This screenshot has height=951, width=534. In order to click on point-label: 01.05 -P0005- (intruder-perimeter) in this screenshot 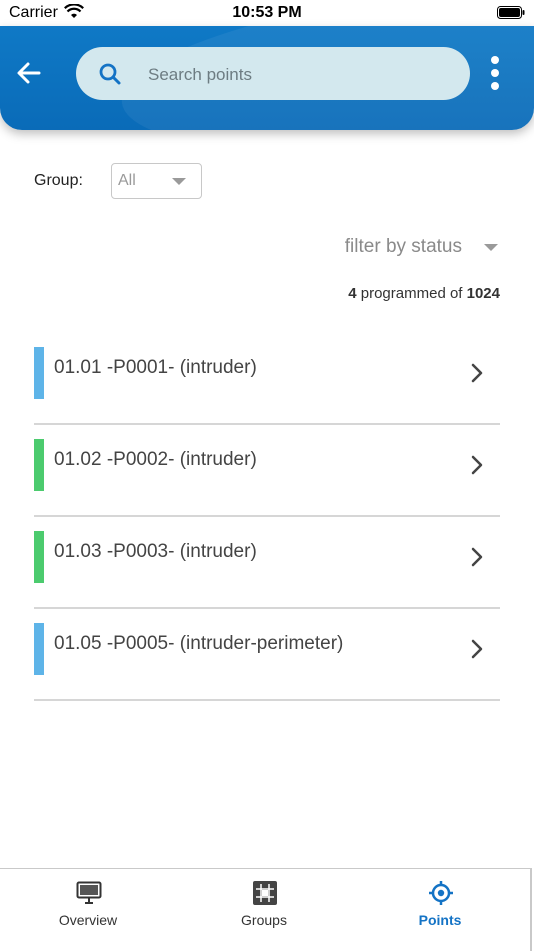, I will do `click(199, 643)`.